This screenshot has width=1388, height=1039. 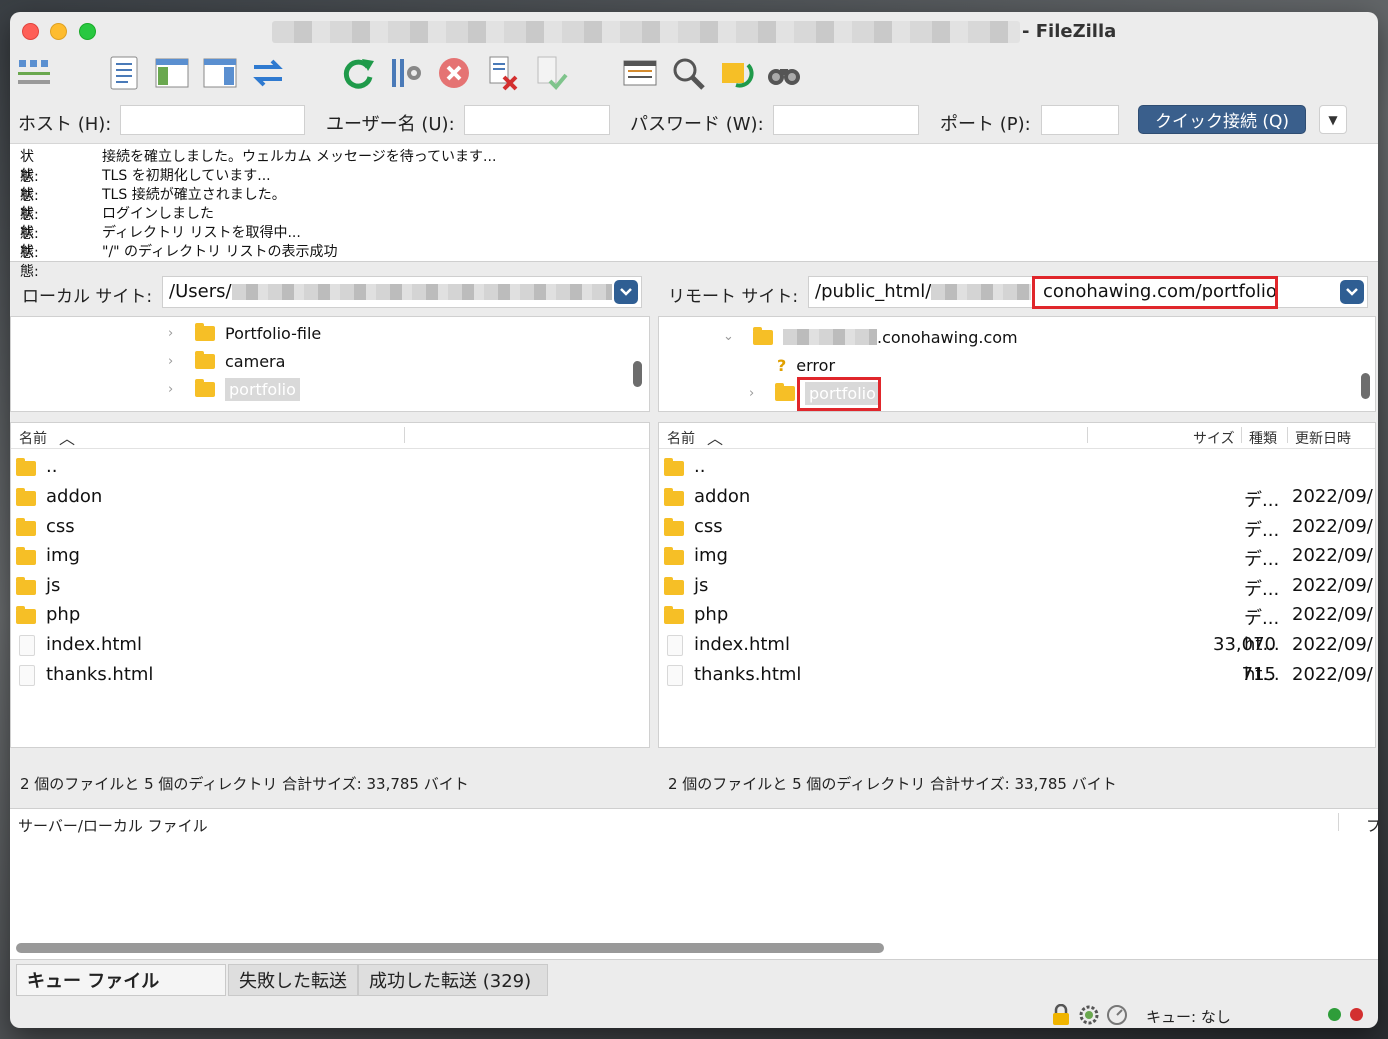 I want to click on local-path-dropdown, so click(x=626, y=292).